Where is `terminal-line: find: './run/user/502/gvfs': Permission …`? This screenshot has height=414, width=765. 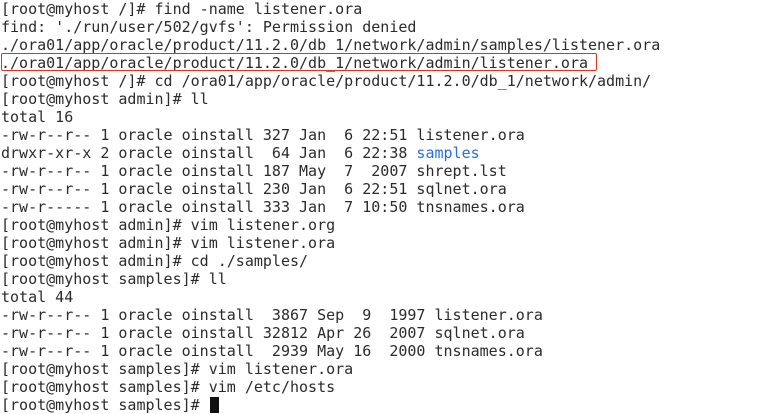 terminal-line: find: './run/user/502/gvfs': Permission … is located at coordinates (209, 27).